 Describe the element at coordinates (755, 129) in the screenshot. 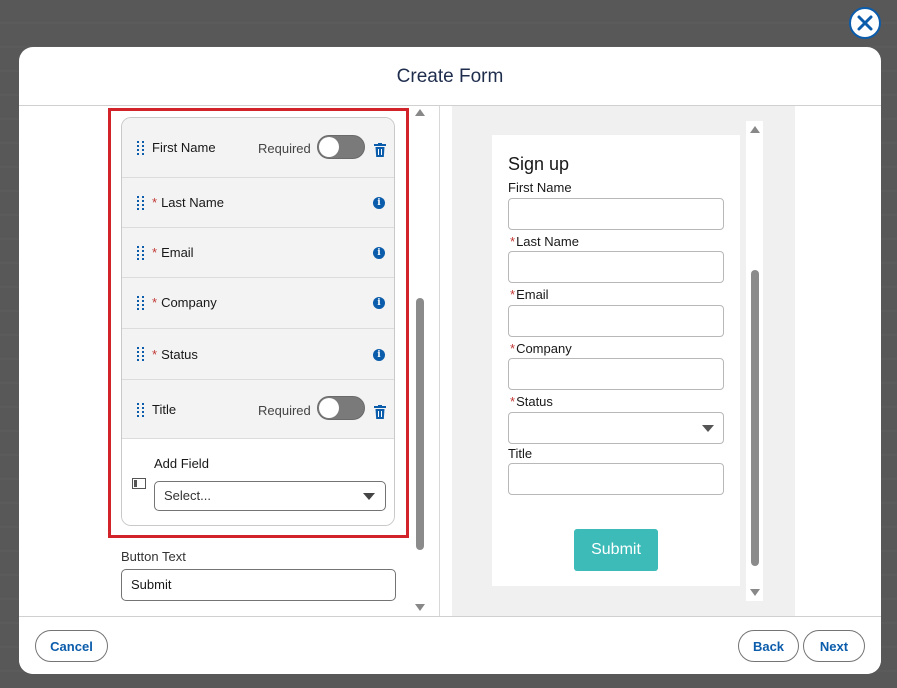

I see `preview-scroll-up-arrow` at that location.